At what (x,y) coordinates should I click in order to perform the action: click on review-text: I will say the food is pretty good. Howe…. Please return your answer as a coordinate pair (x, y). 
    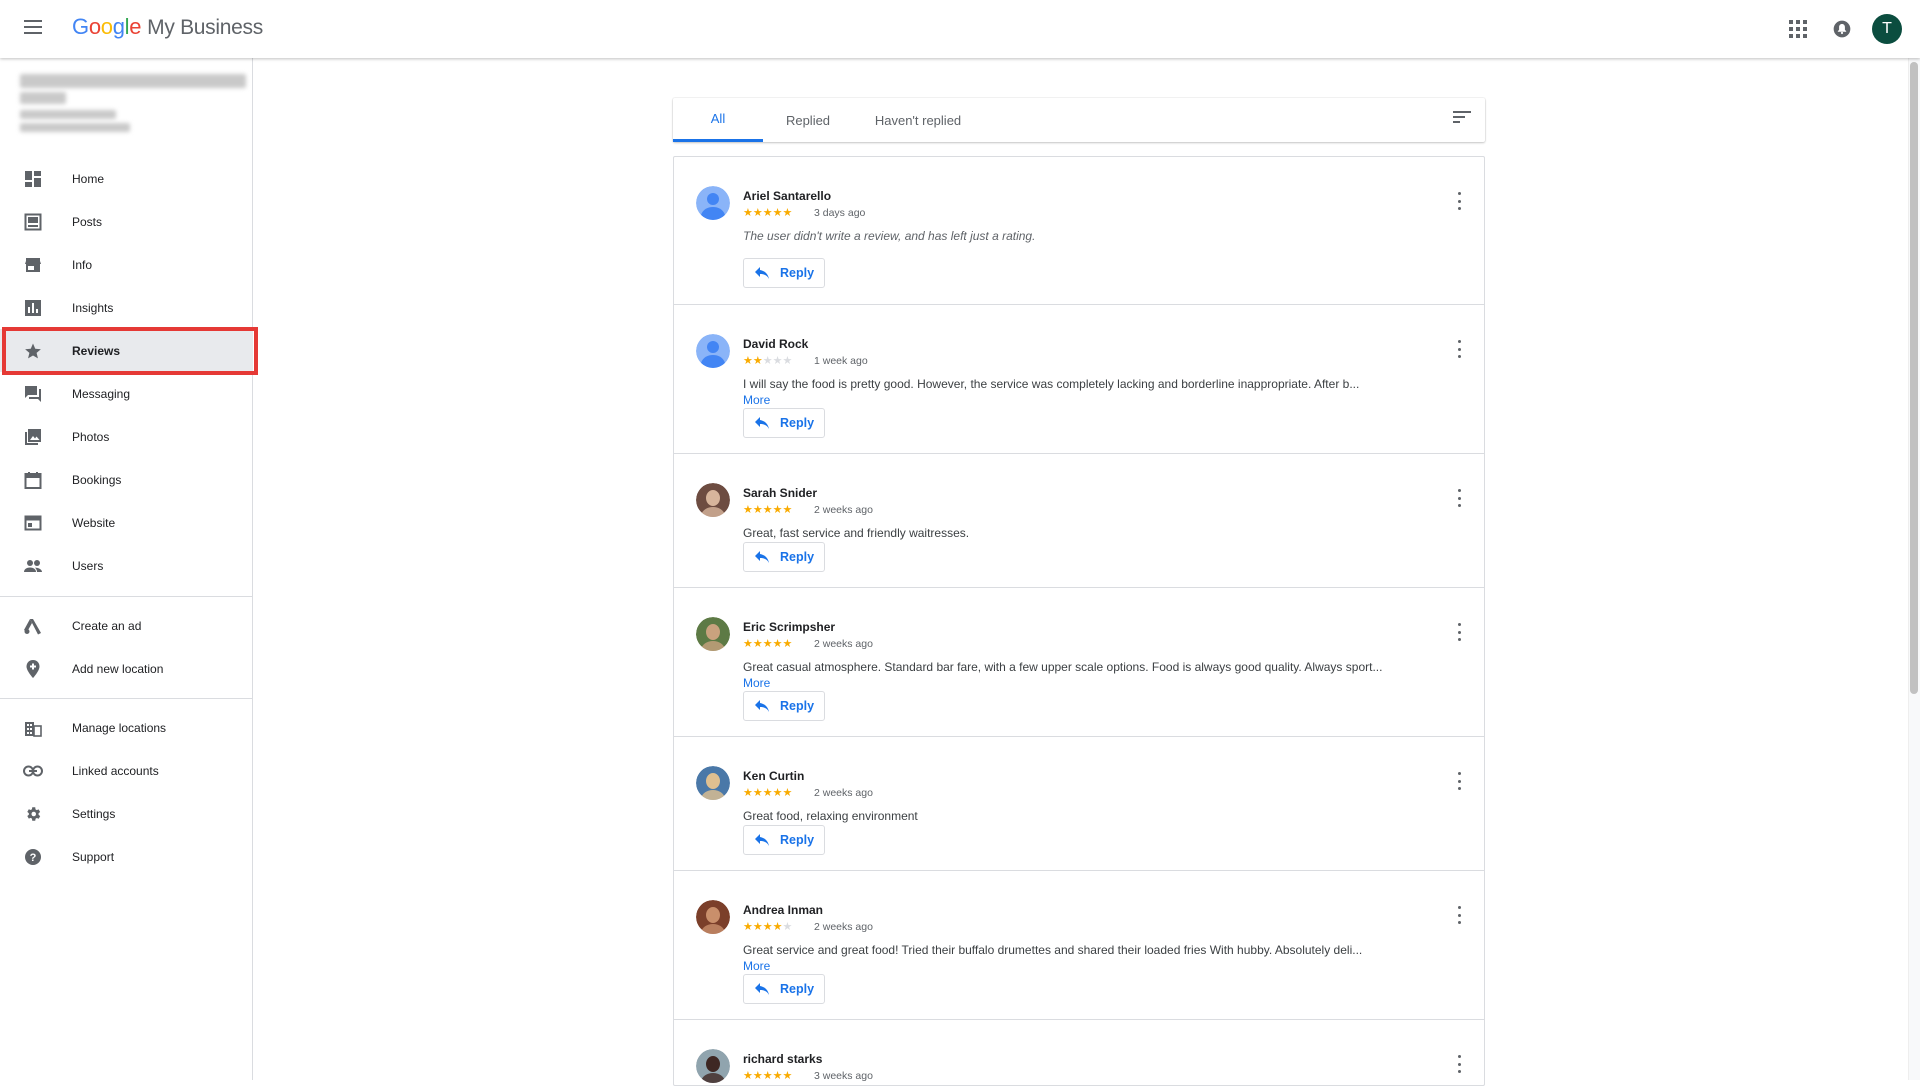
    Looking at the image, I should click on (1063, 392).